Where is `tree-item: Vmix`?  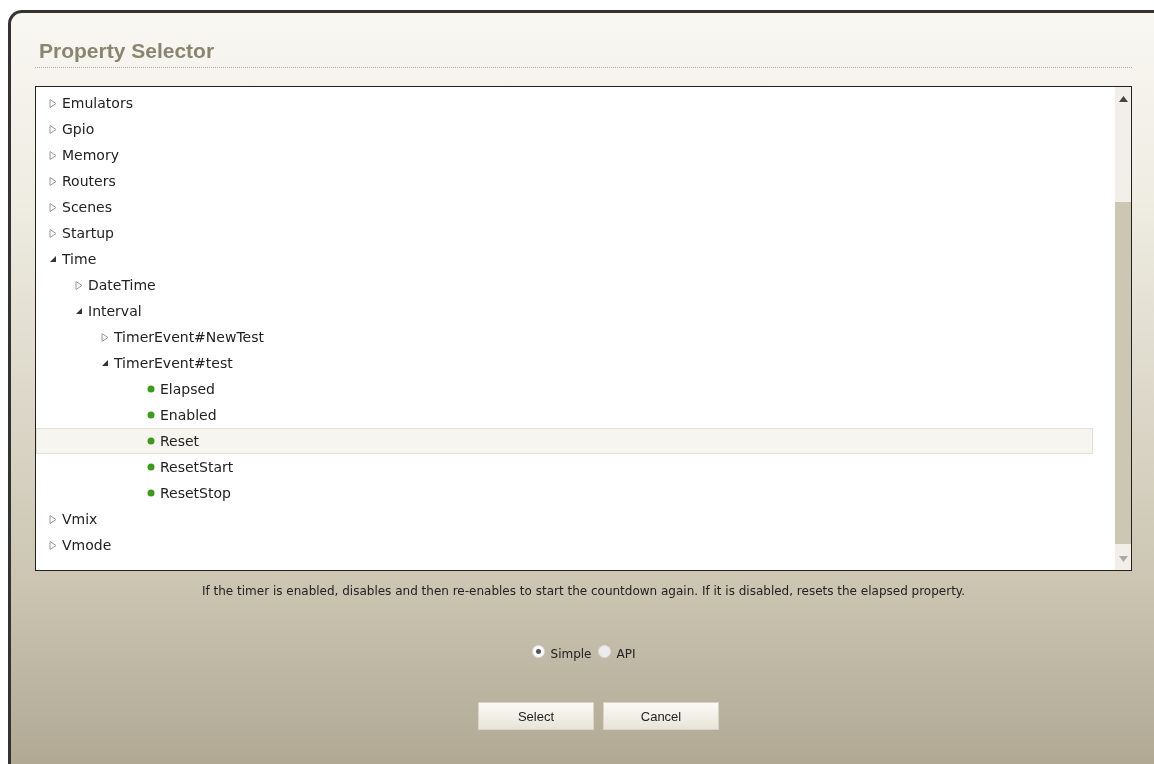 tree-item: Vmix is located at coordinates (564, 519).